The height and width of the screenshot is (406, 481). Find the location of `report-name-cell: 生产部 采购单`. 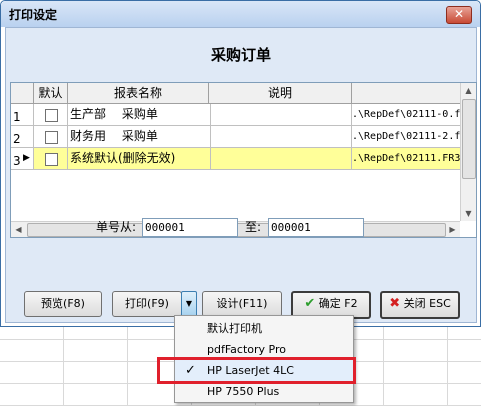

report-name-cell: 生产部 采购单 is located at coordinates (139, 114).